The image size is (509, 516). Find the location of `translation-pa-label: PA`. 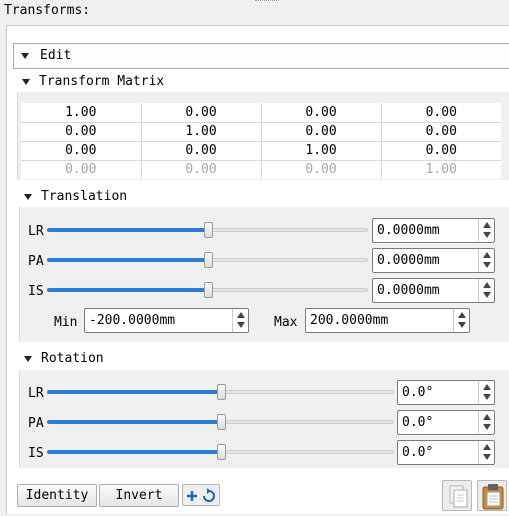

translation-pa-label: PA is located at coordinates (36, 261).